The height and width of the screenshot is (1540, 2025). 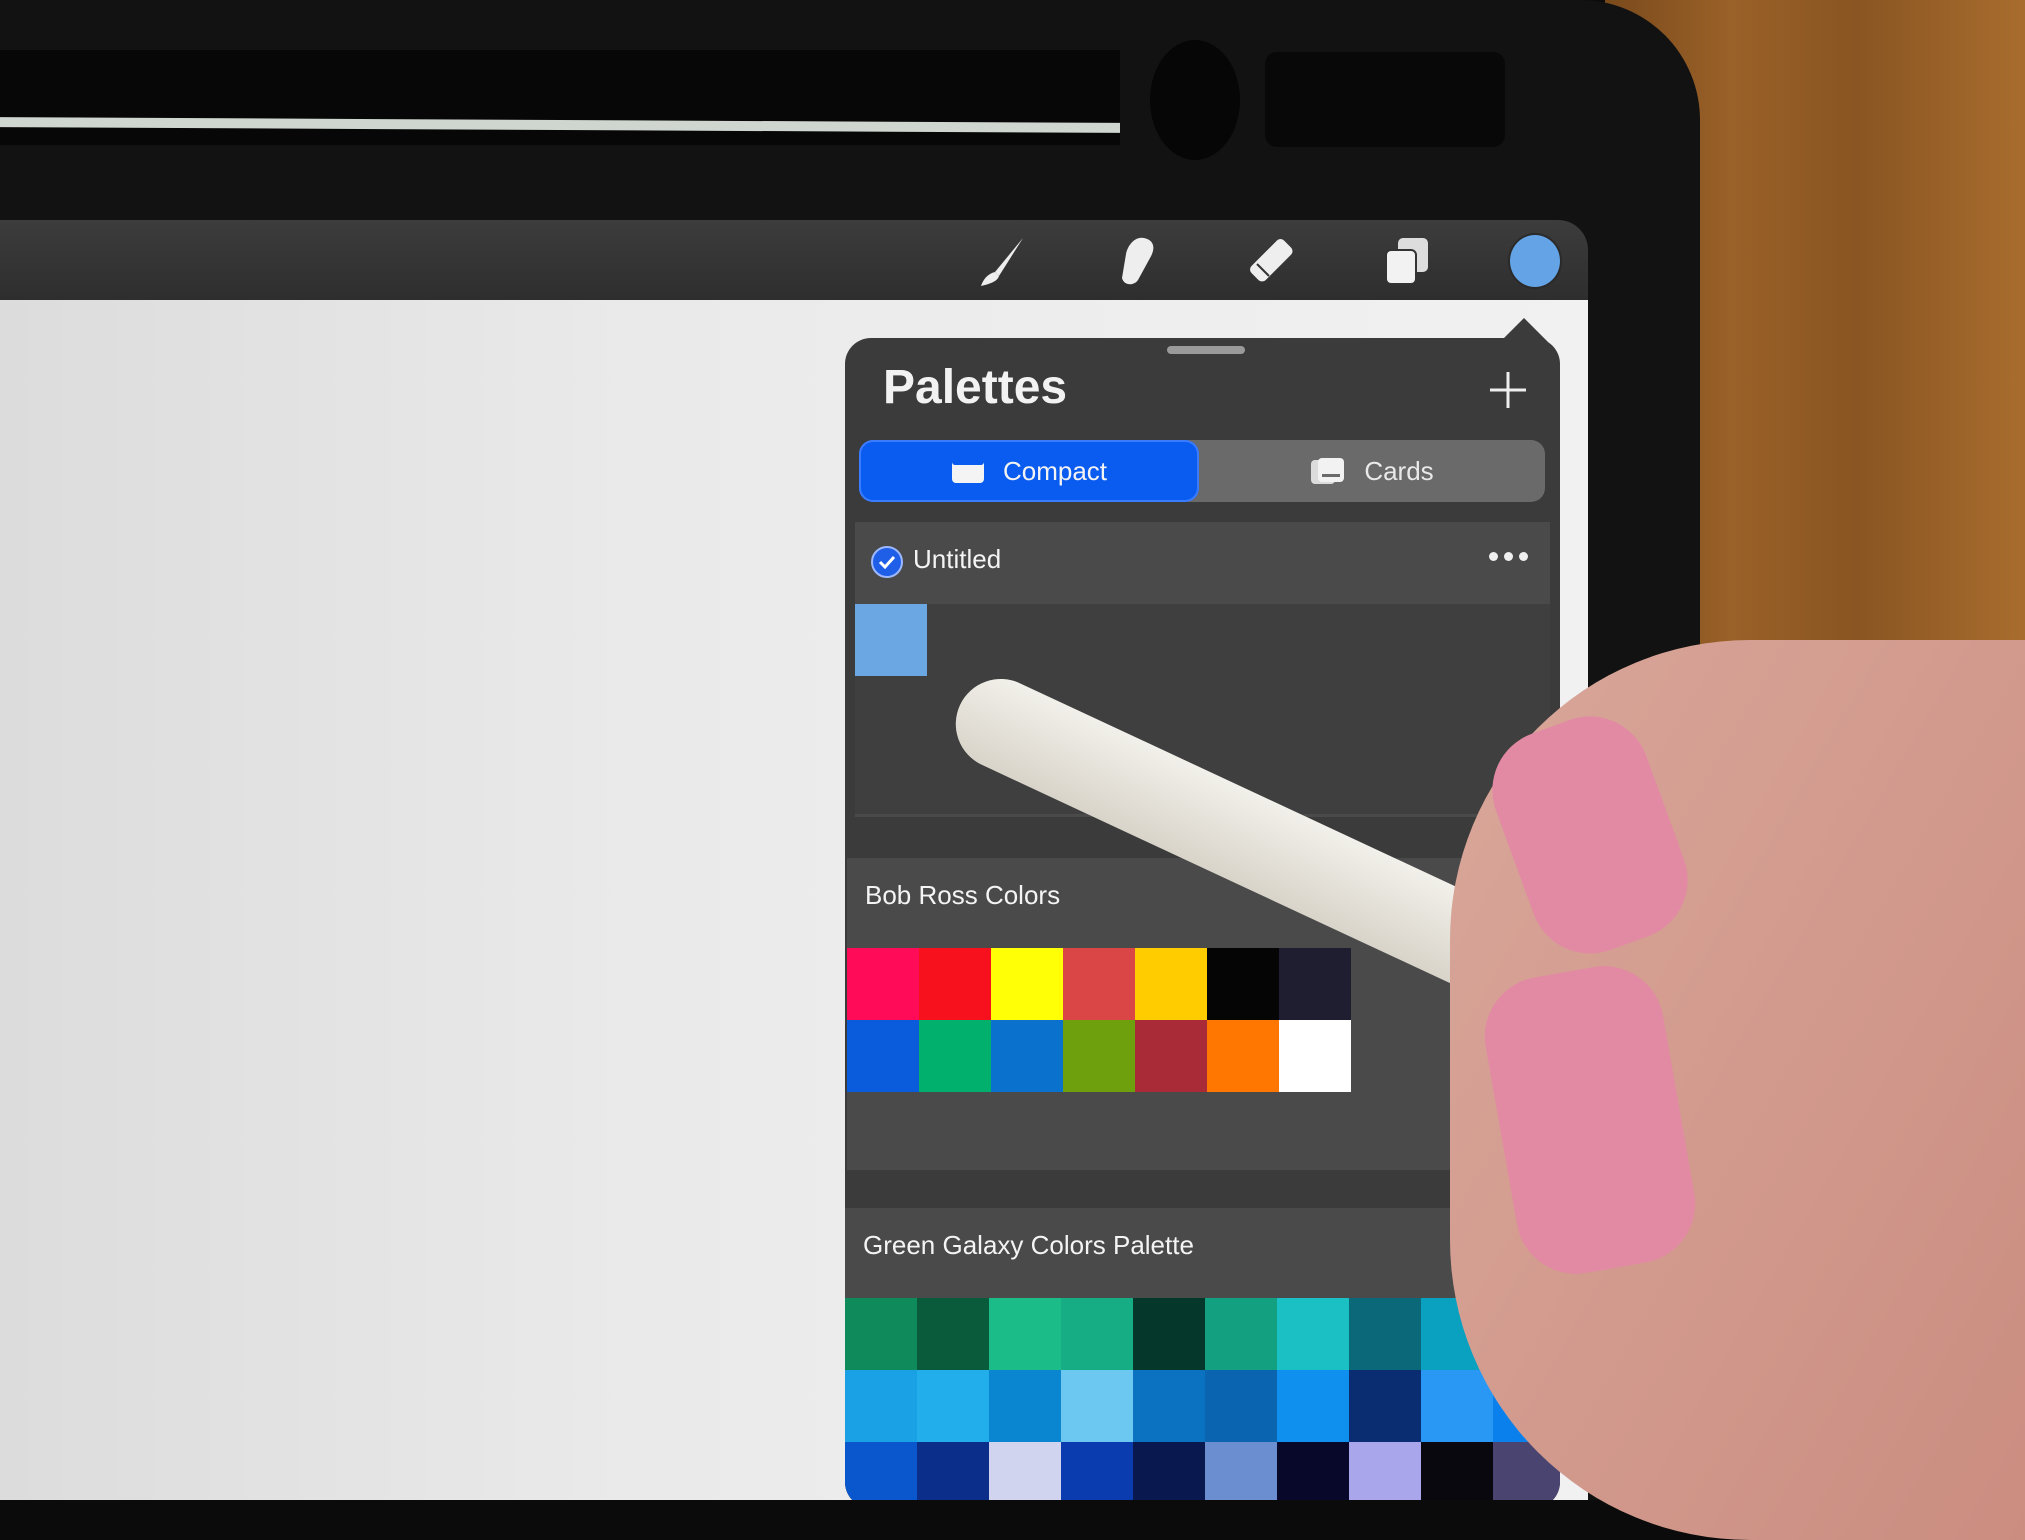 I want to click on camera-cutout, so click(x=1195, y=100).